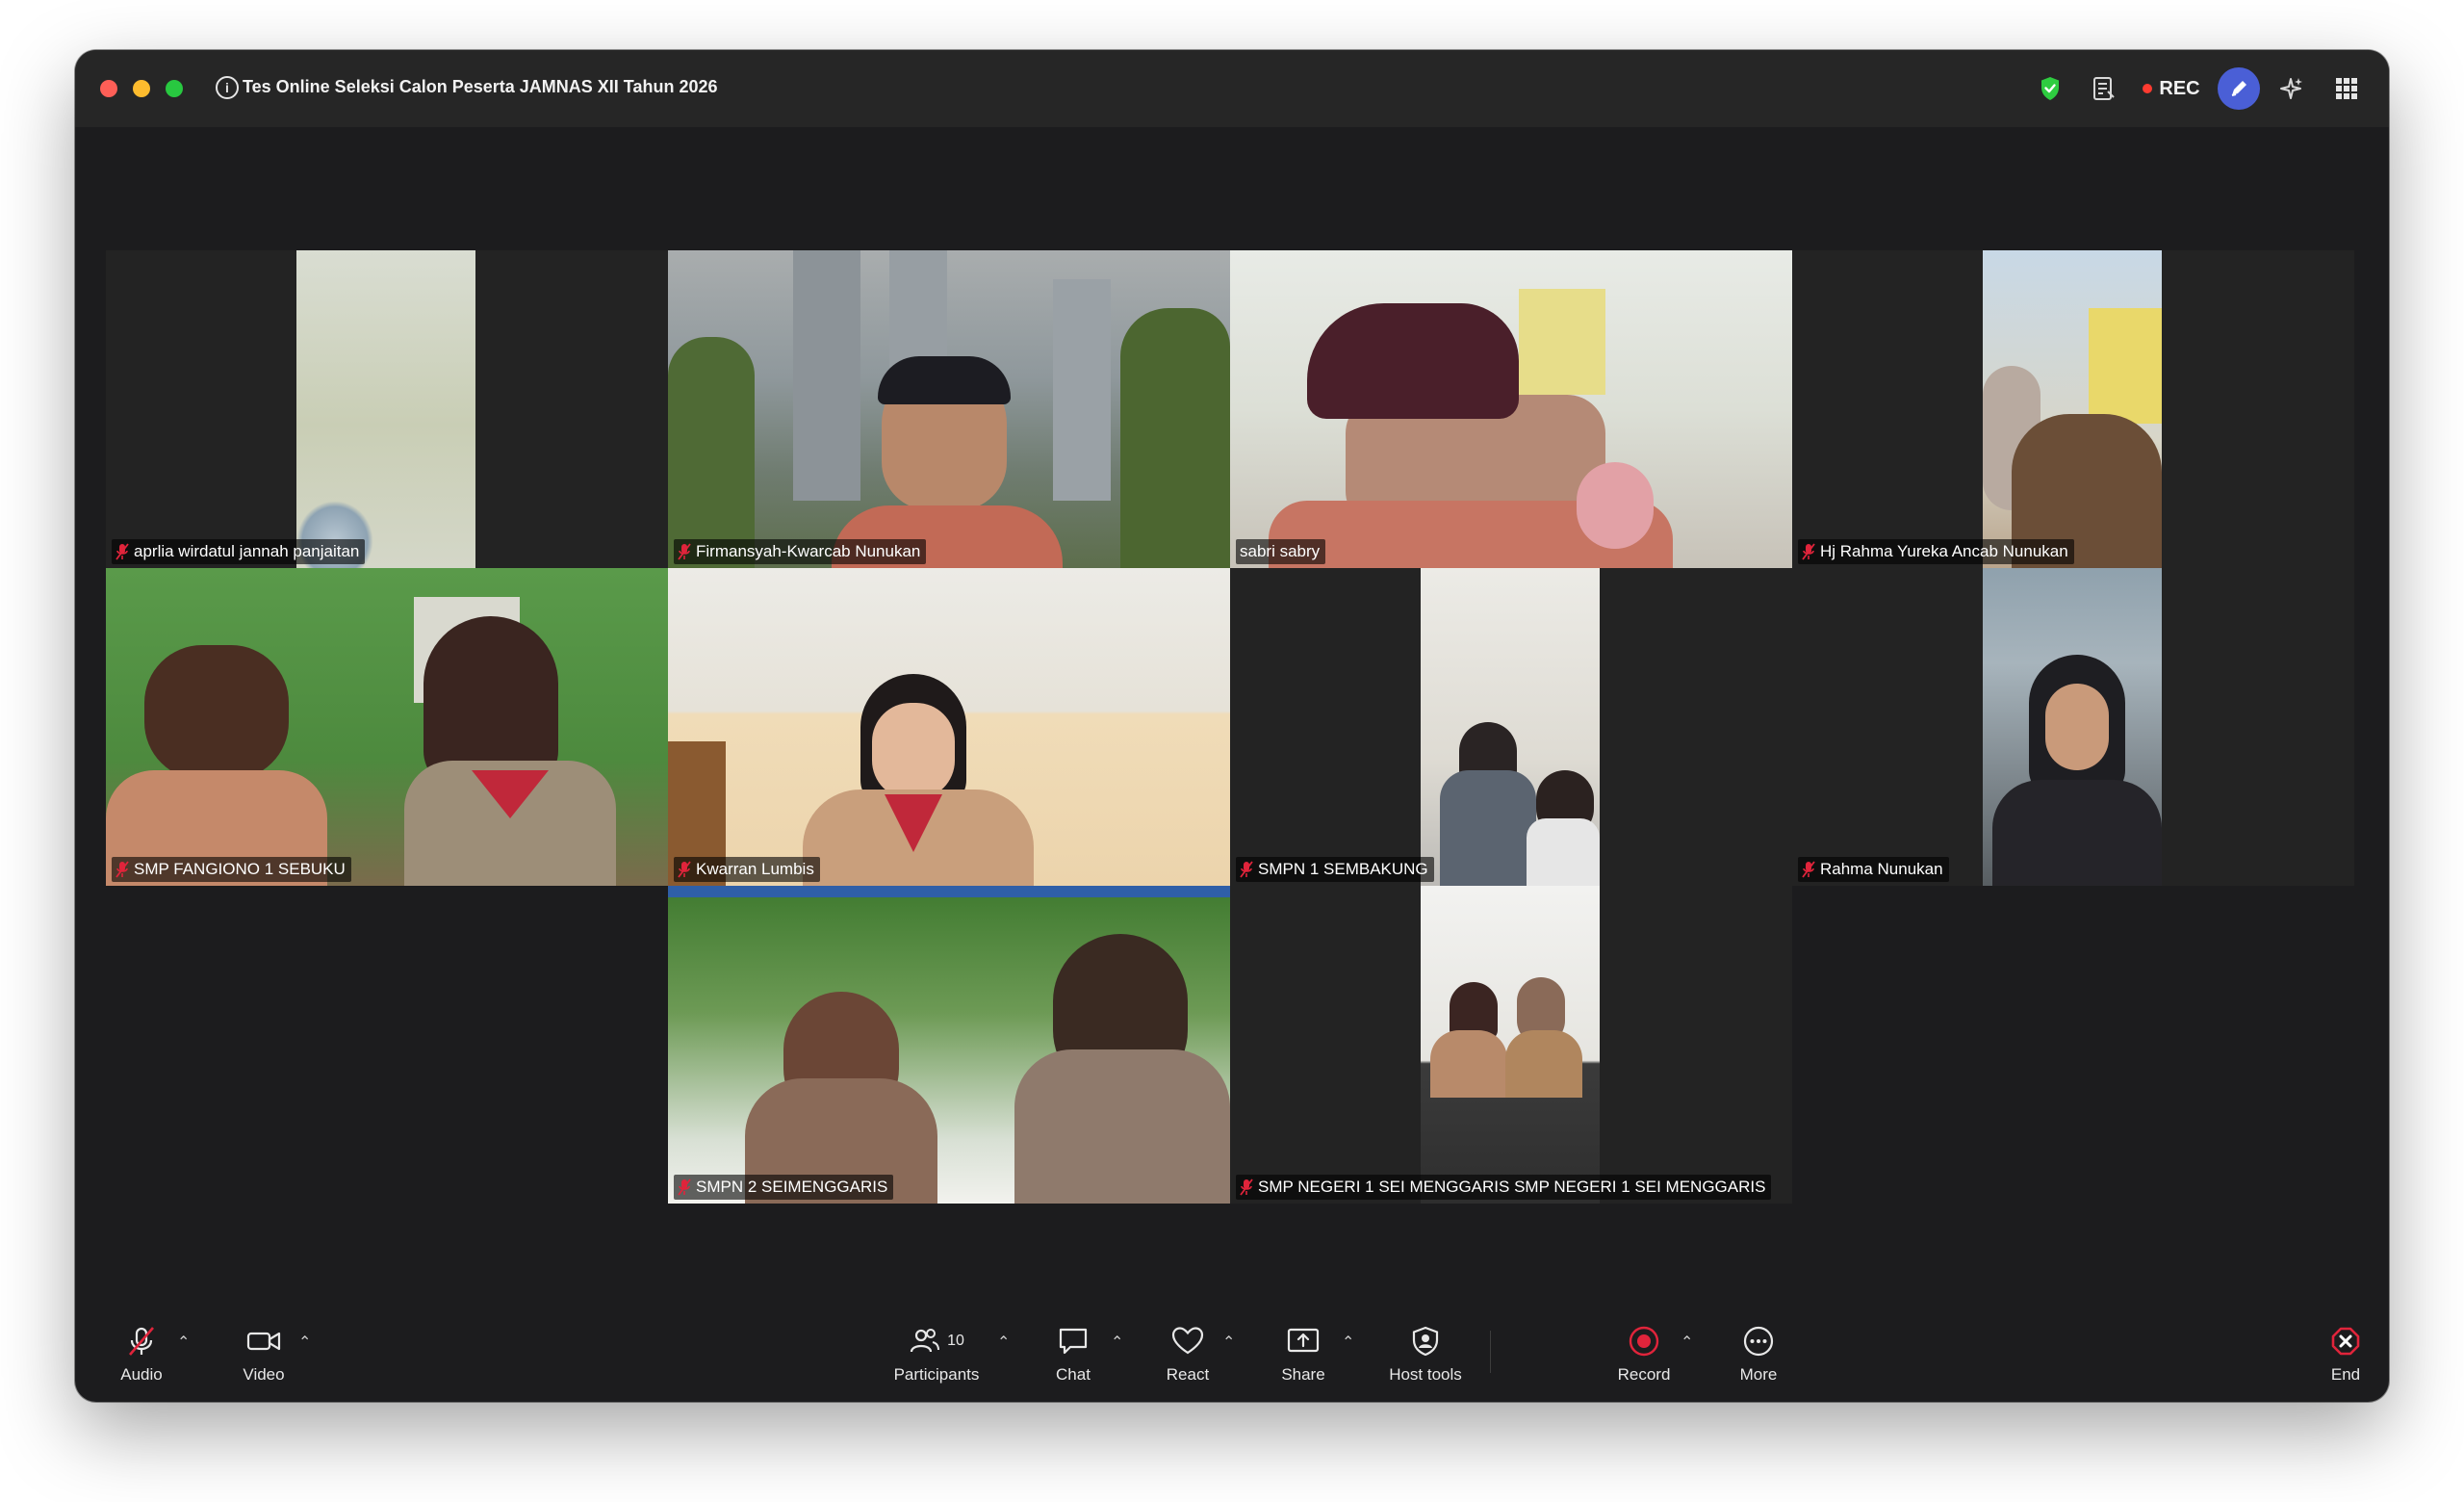 Image resolution: width=2464 pixels, height=1502 pixels. I want to click on chat-button: Chat, so click(1073, 1355).